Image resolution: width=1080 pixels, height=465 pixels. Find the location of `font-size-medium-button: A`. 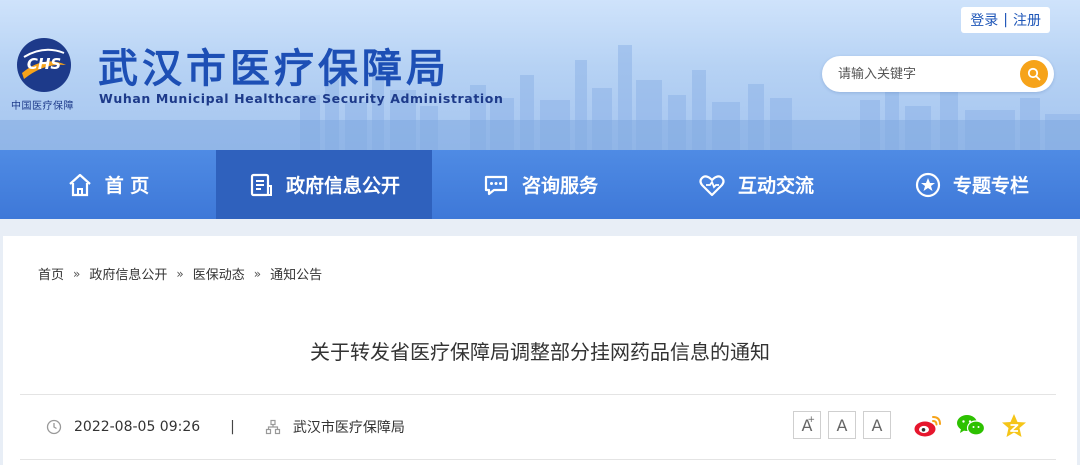

font-size-medium-button: A is located at coordinates (842, 425).